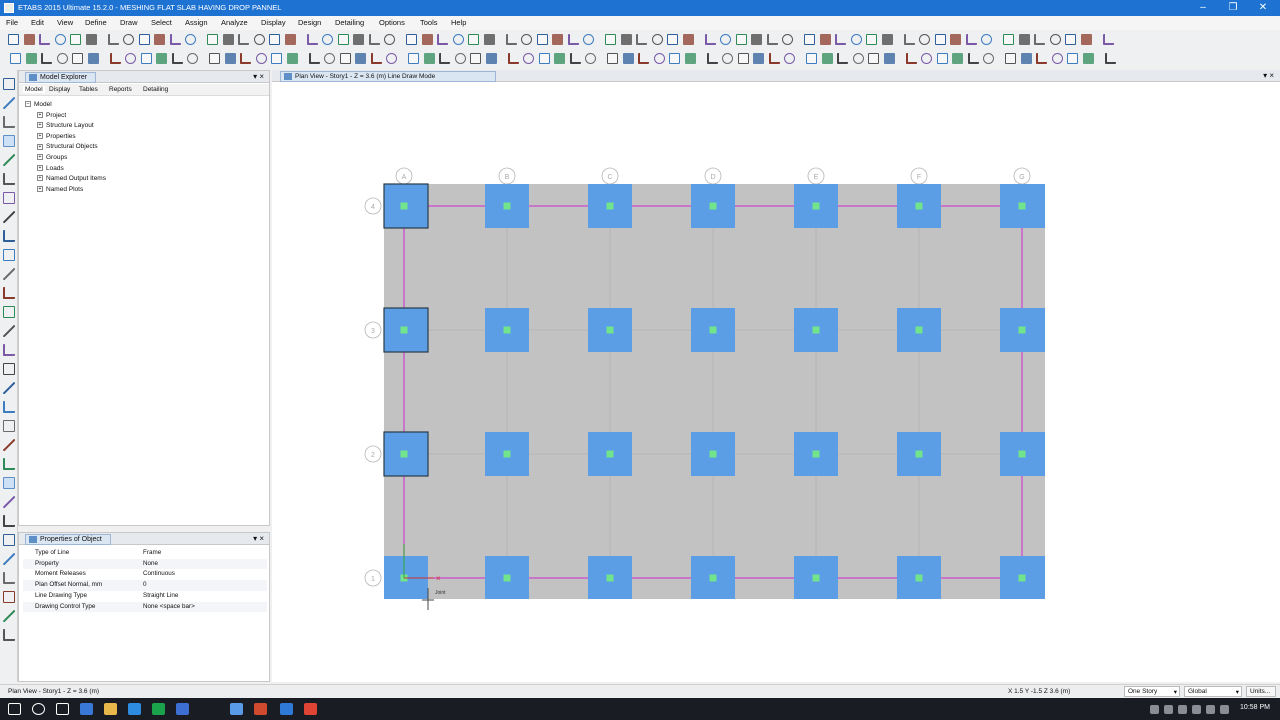  I want to click on menu-item: Display, so click(273, 22).